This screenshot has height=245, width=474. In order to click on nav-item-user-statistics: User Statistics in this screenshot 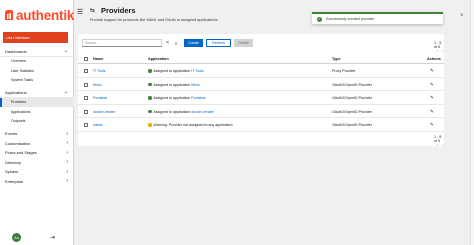, I will do `click(37, 71)`.